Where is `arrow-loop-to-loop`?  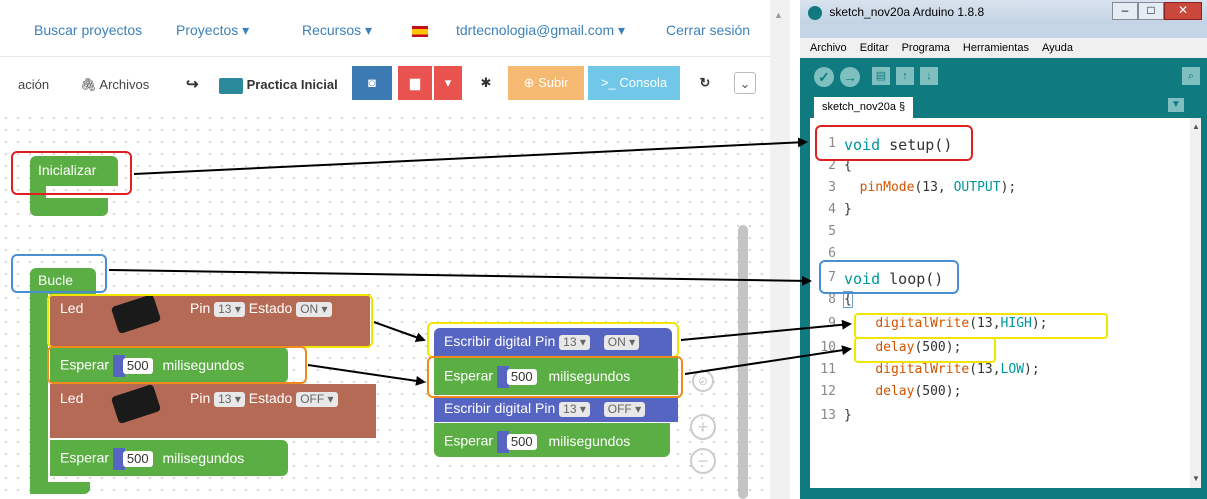 arrow-loop-to-loop is located at coordinates (460, 277).